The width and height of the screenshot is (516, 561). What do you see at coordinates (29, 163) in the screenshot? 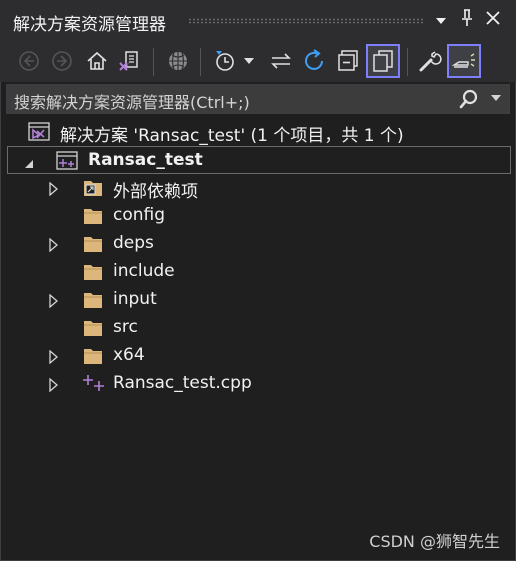
I see `expanded-arrow-icon` at bounding box center [29, 163].